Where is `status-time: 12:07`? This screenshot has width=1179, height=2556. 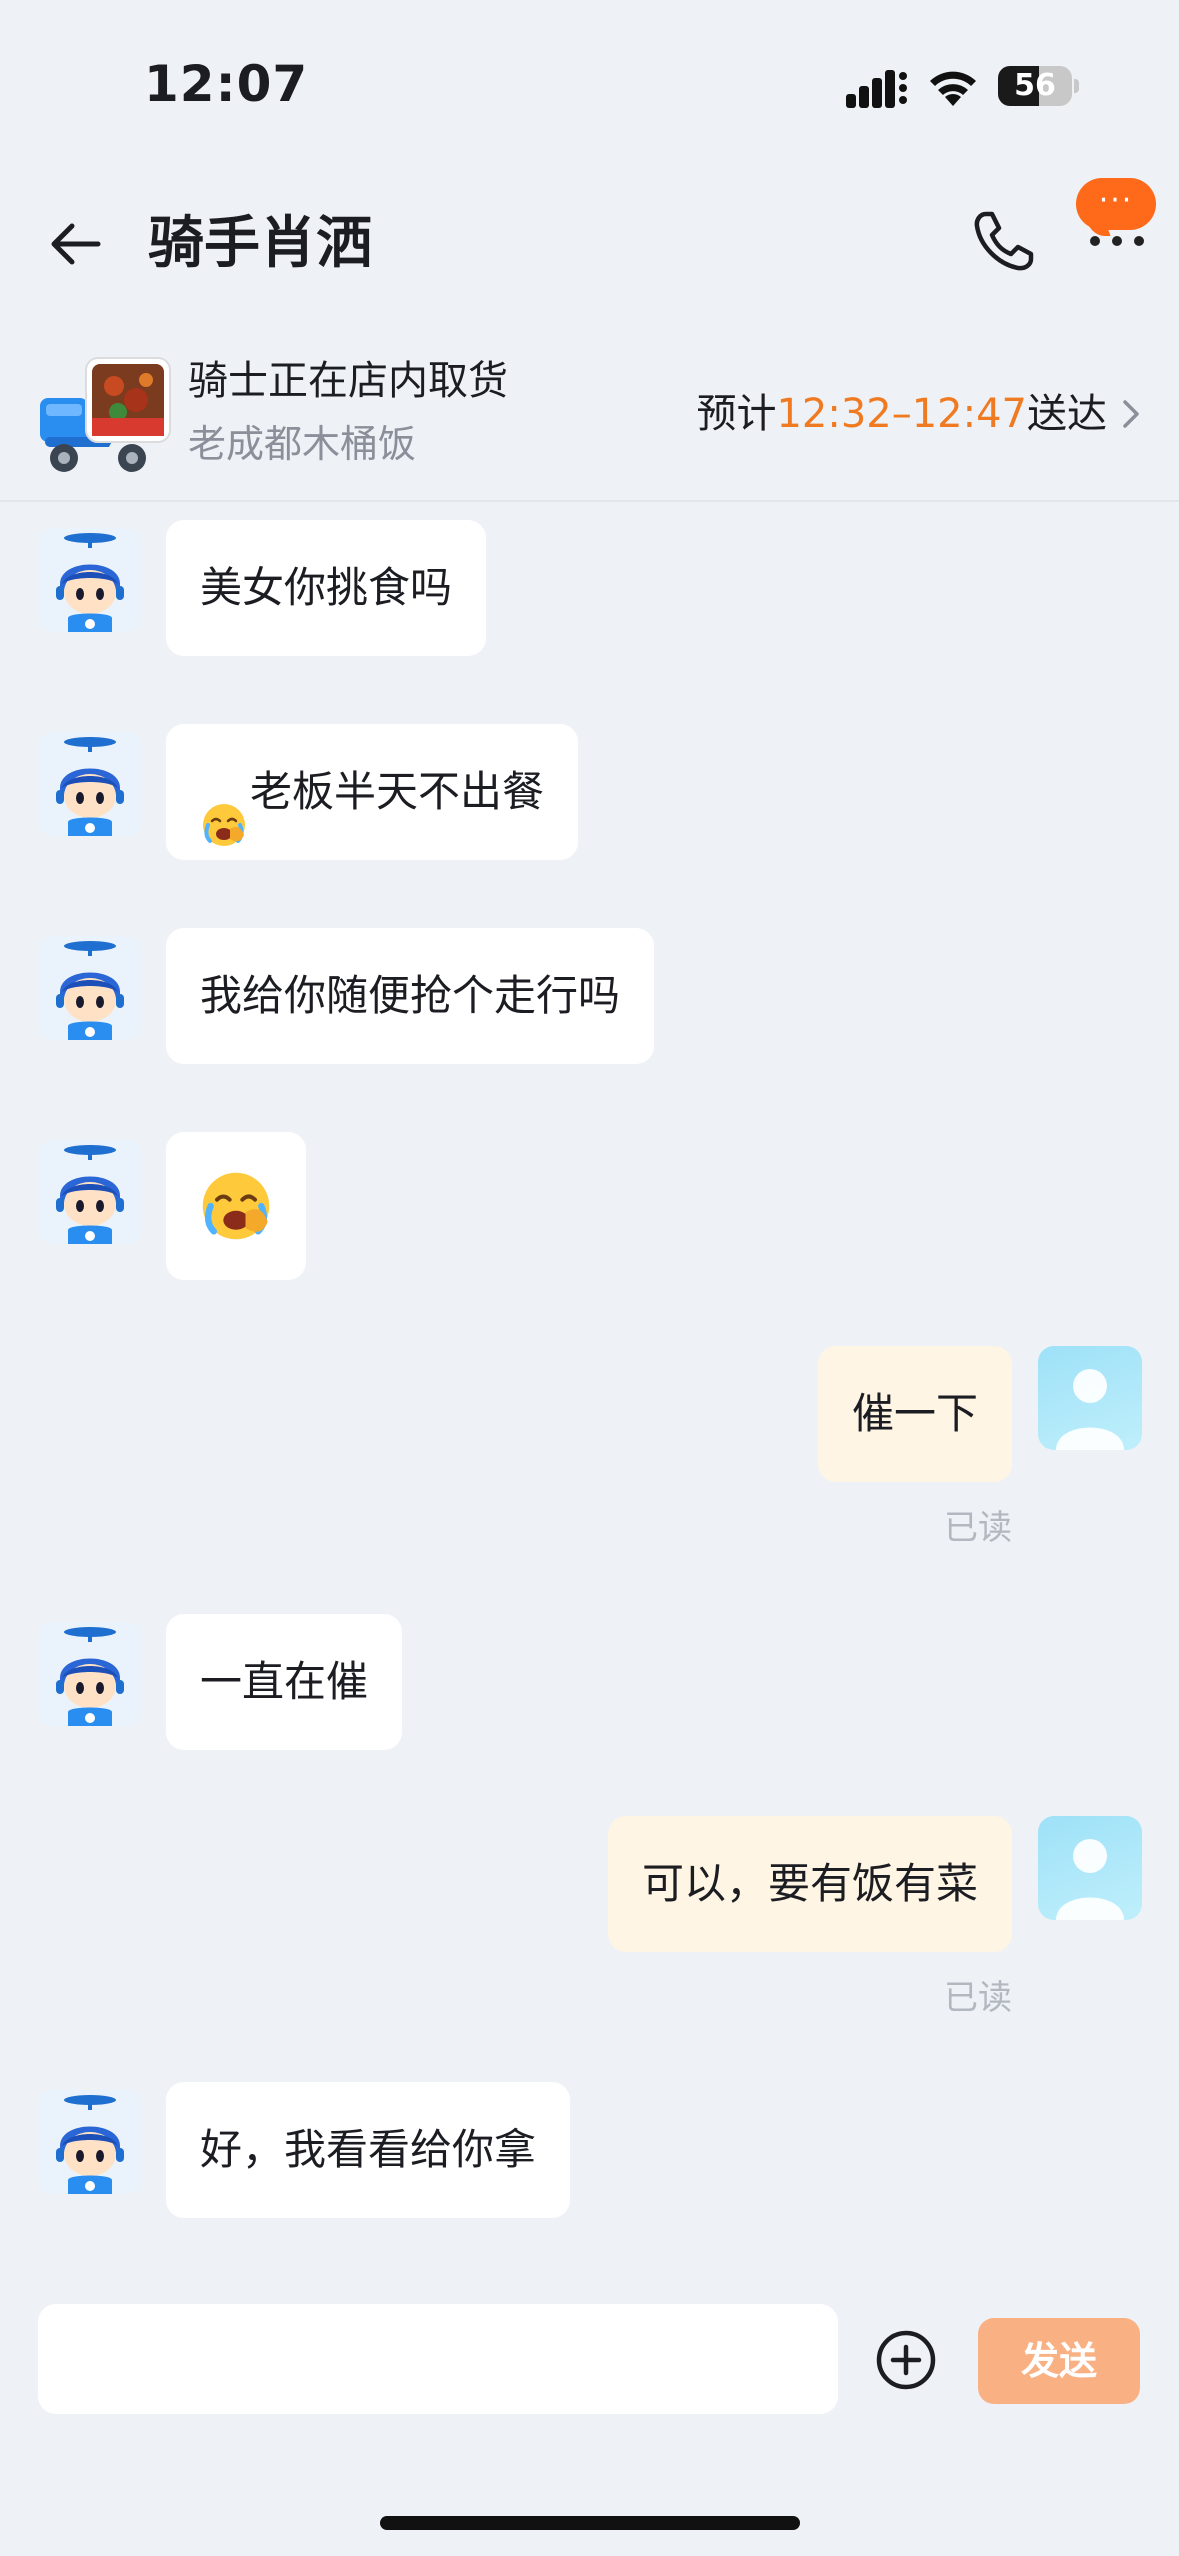 status-time: 12:07 is located at coordinates (226, 84).